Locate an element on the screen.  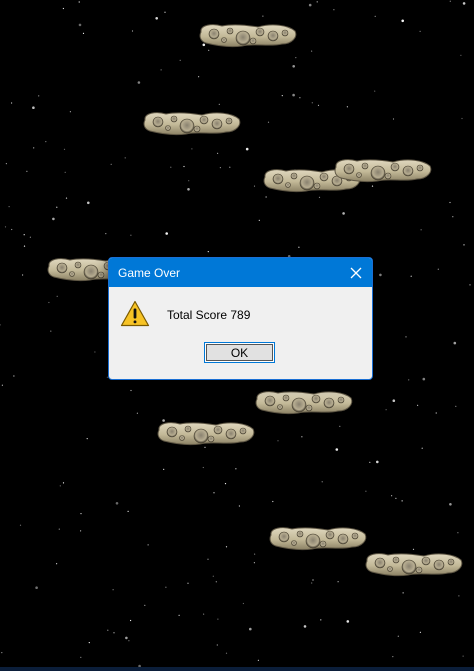
ok-button: OK is located at coordinates (239, 352).